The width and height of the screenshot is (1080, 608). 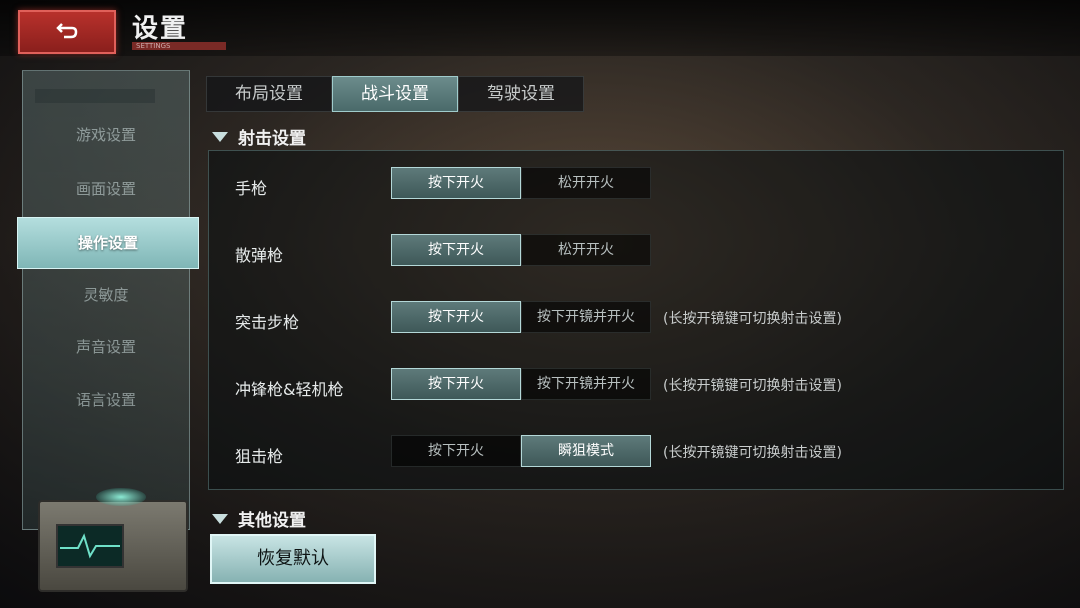 I want to click on sidebar: 游戏设置 画面设置 操作设置 灵敏度 声音设置 语言设置, so click(x=108, y=300).